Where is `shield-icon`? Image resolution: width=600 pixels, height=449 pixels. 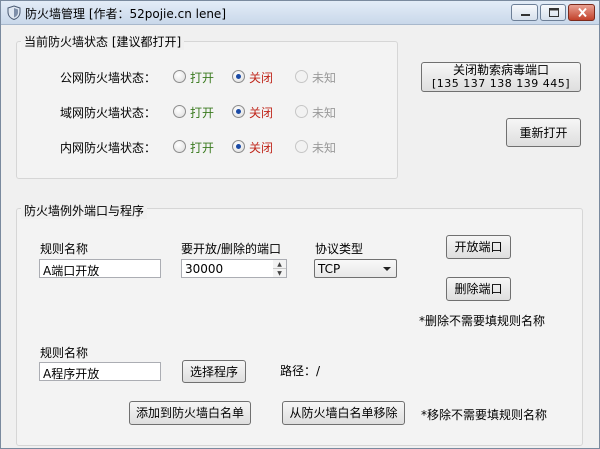 shield-icon is located at coordinates (14, 13).